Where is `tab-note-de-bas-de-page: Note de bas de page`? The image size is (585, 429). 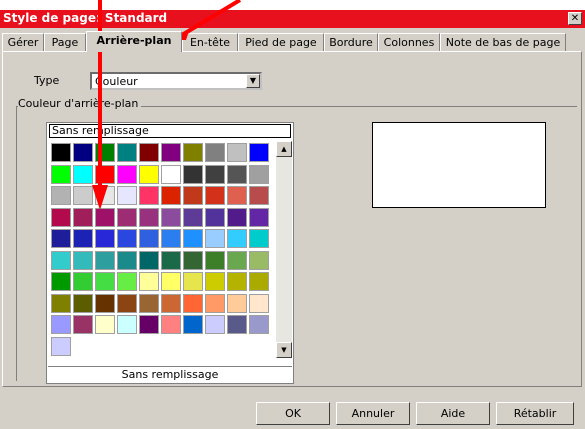 tab-note-de-bas-de-page: Note de bas de page is located at coordinates (503, 42).